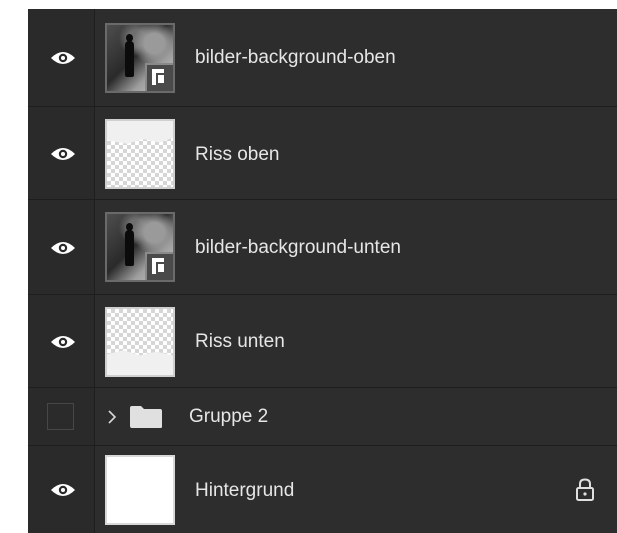 Image resolution: width=617 pixels, height=533 pixels. I want to click on layer-name: bilder-background-unten, so click(298, 248).